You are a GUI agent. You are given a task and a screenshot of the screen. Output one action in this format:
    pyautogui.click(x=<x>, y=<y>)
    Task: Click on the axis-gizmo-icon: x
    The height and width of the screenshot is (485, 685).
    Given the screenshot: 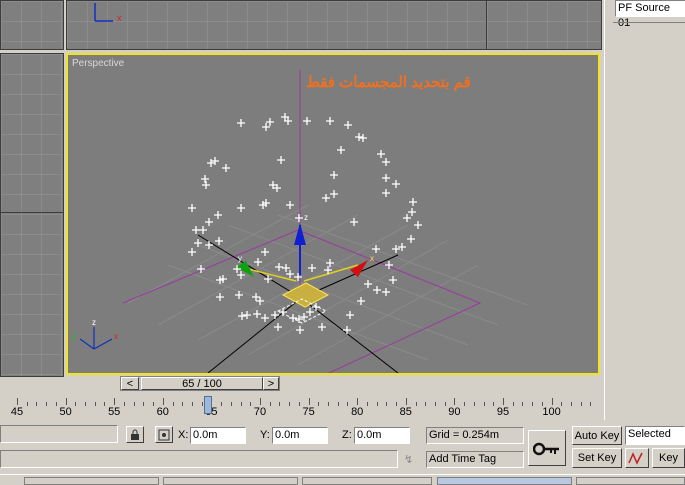 What is the action you would take?
    pyautogui.click(x=108, y=13)
    